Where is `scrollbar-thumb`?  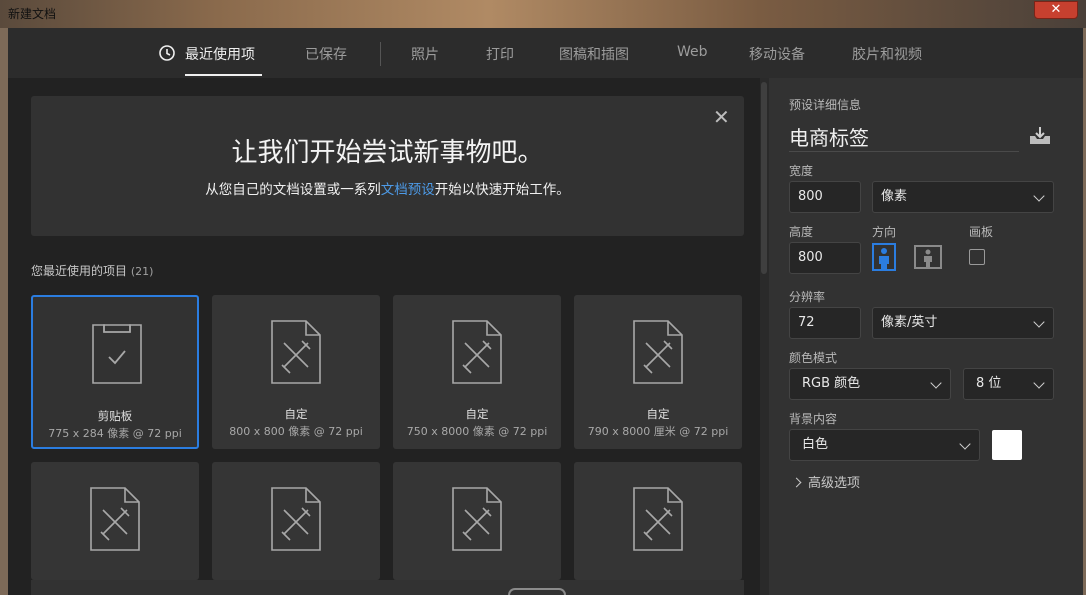
scrollbar-thumb is located at coordinates (764, 178).